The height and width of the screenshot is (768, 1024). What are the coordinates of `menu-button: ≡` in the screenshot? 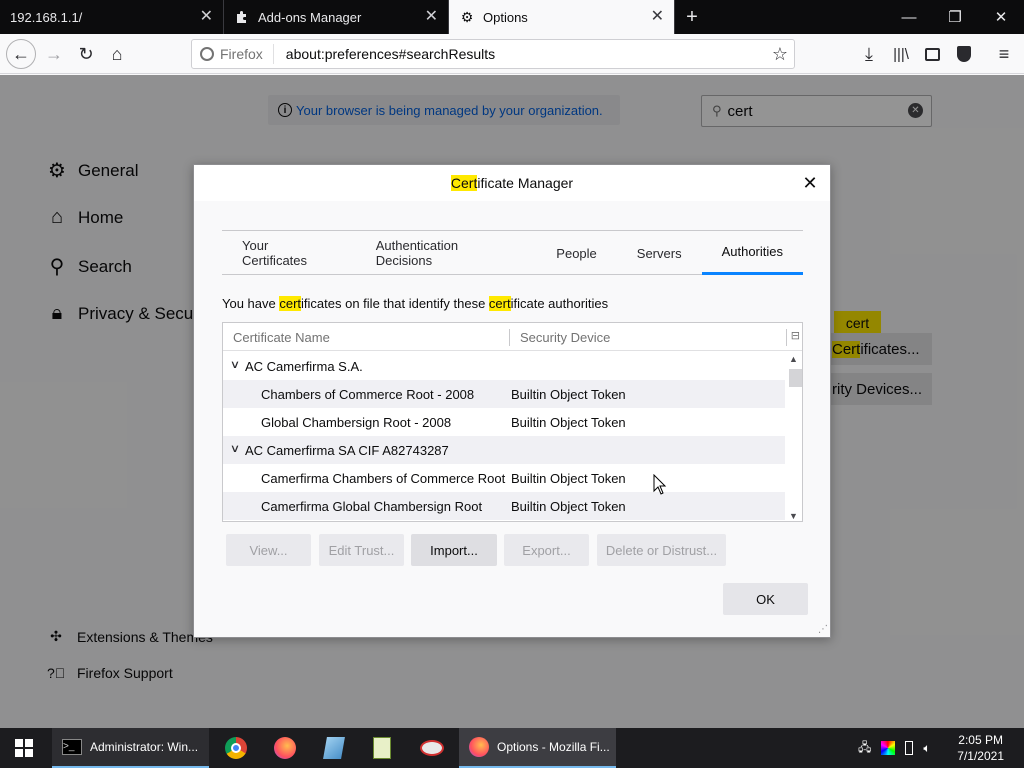 It's located at (1004, 54).